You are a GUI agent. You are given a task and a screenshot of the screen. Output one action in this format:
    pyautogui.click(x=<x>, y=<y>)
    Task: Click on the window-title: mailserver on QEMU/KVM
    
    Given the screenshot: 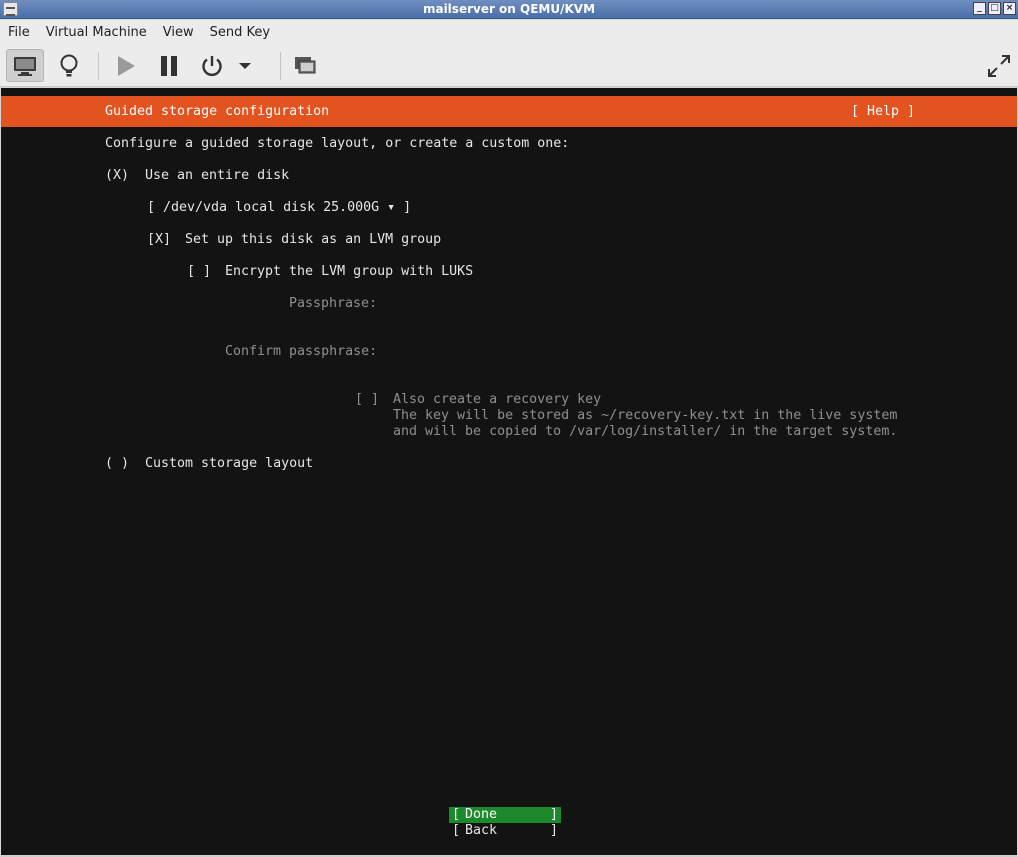 What is the action you would take?
    pyautogui.click(x=509, y=9)
    